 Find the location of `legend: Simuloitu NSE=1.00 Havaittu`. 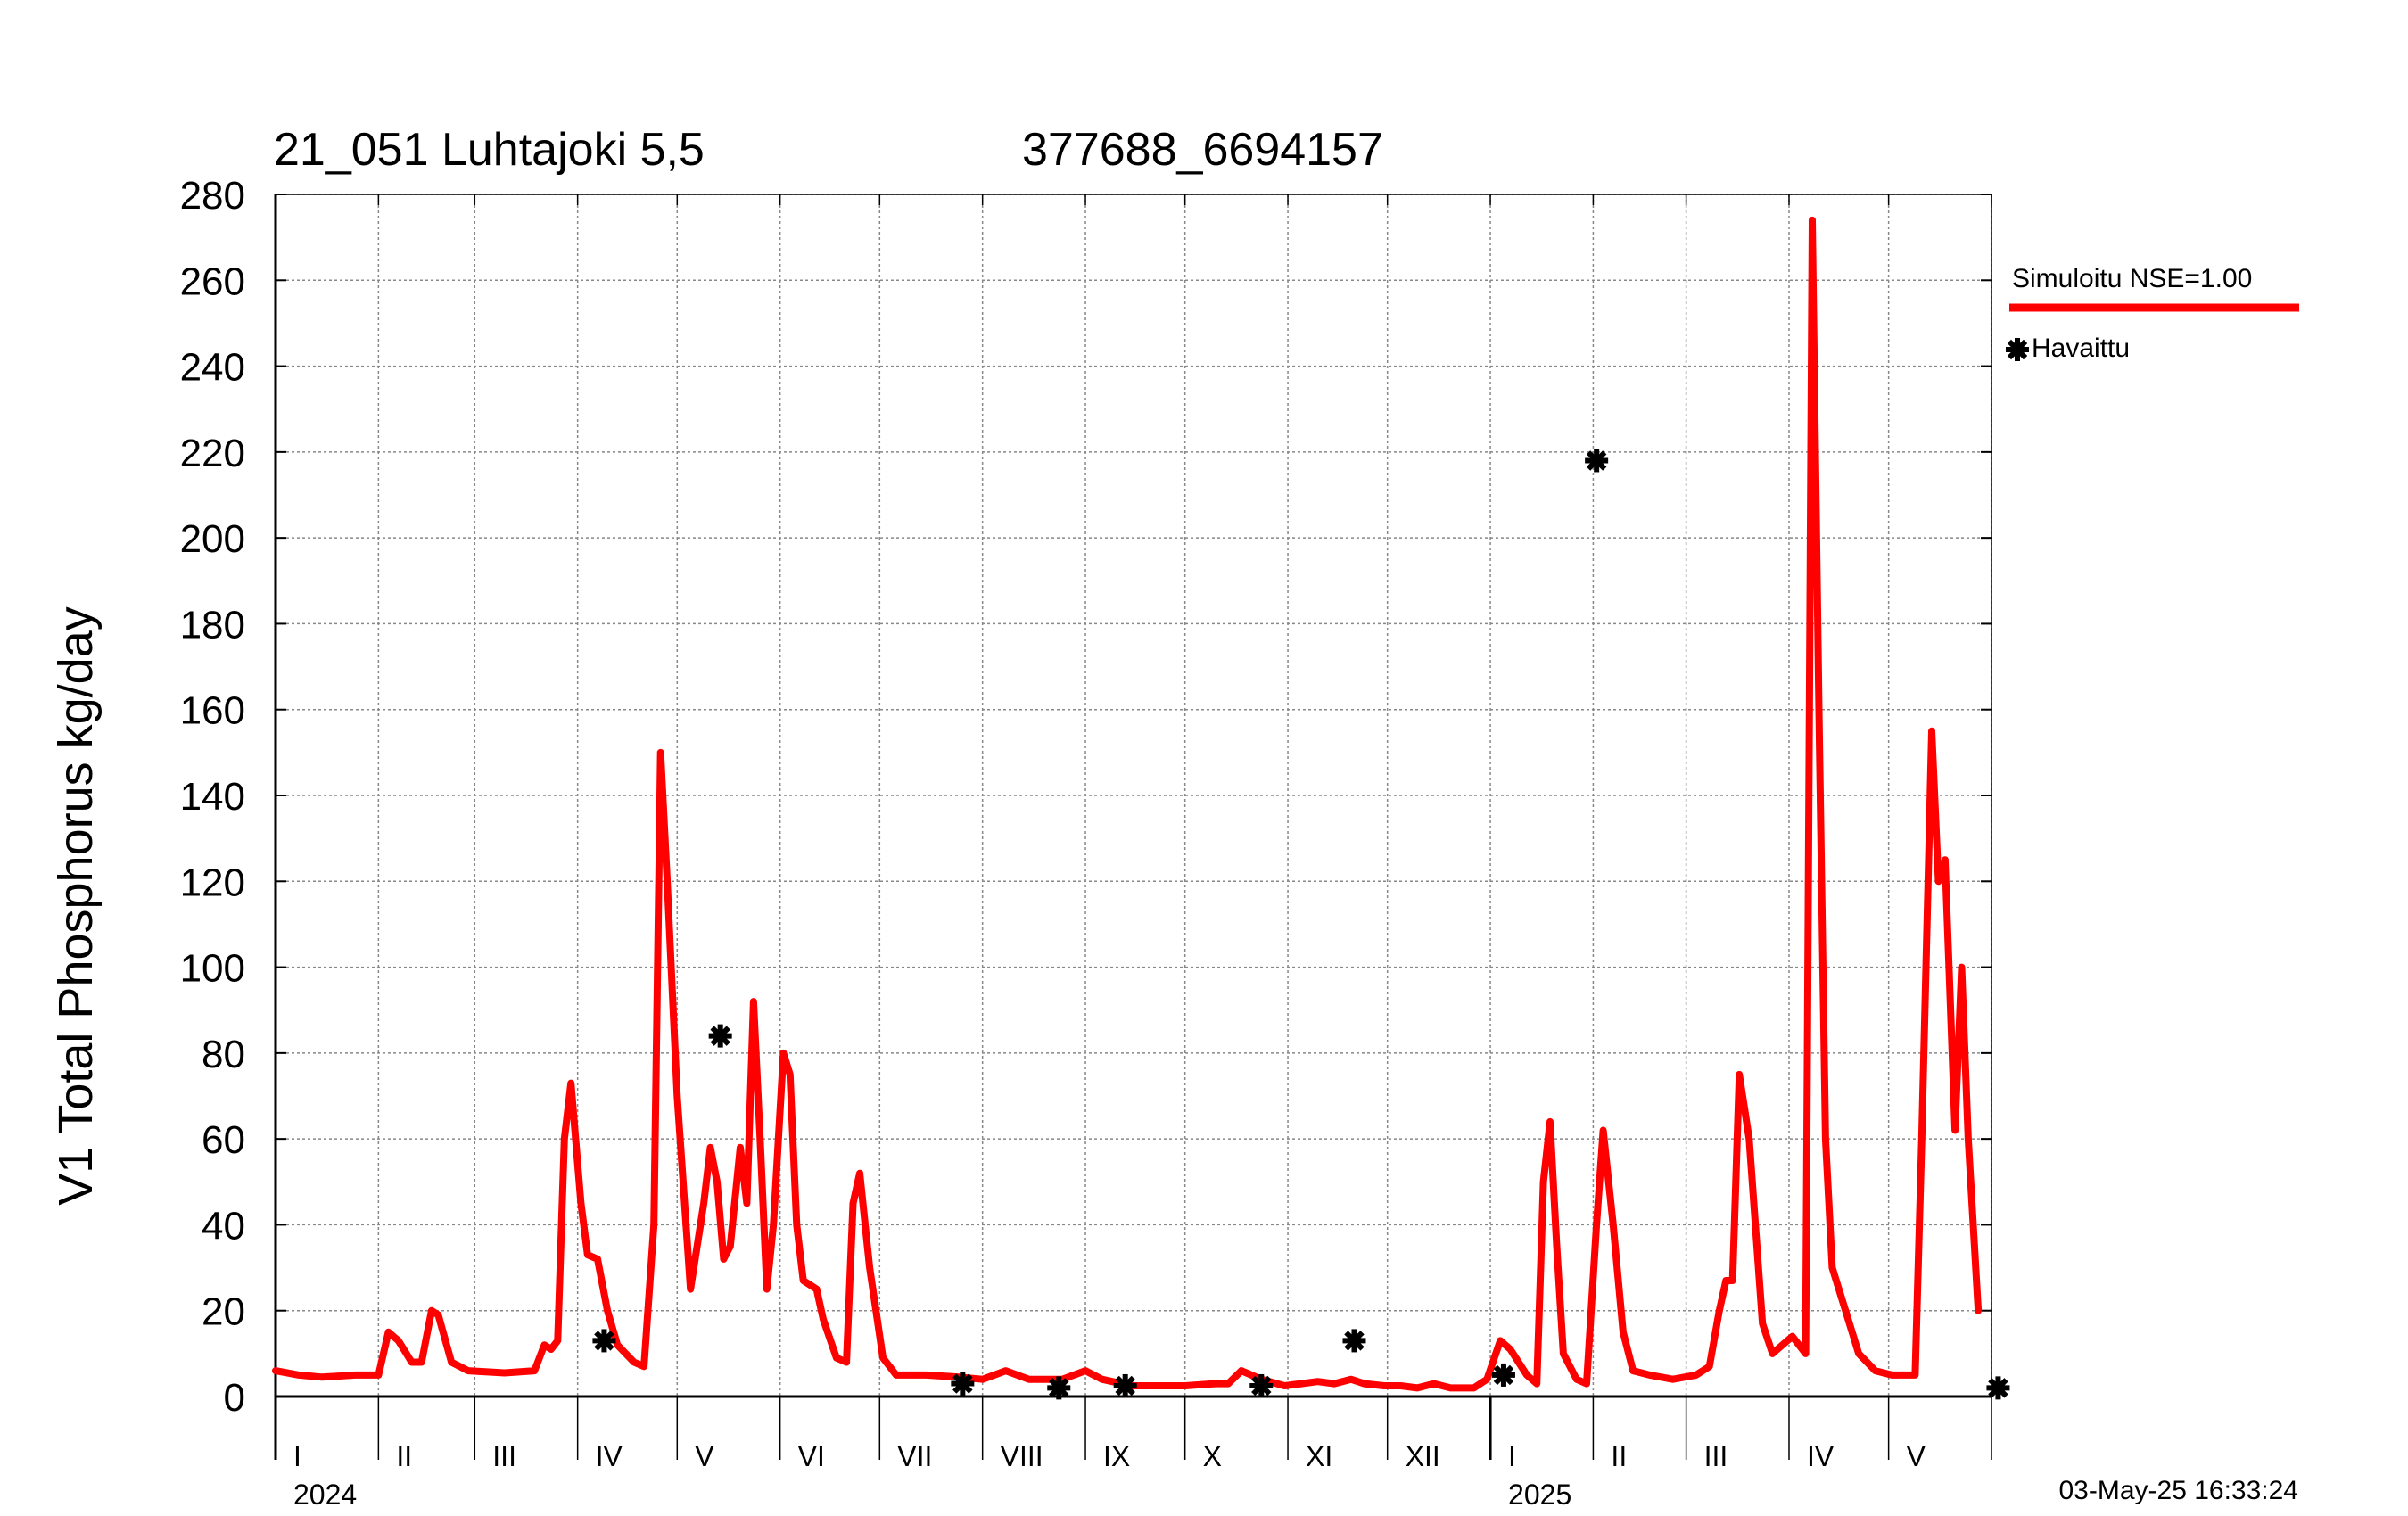

legend: Simuloitu NSE=1.00 Havaittu is located at coordinates (2152, 313).